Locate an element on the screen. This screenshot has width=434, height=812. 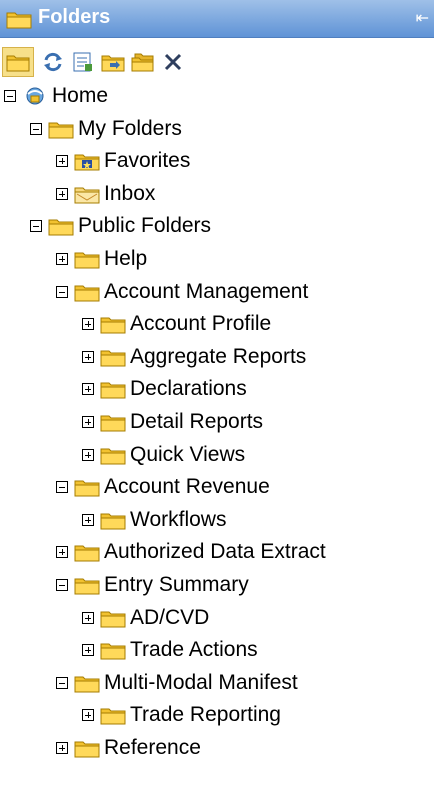
tree-item: Account Profile is located at coordinates (176, 324).